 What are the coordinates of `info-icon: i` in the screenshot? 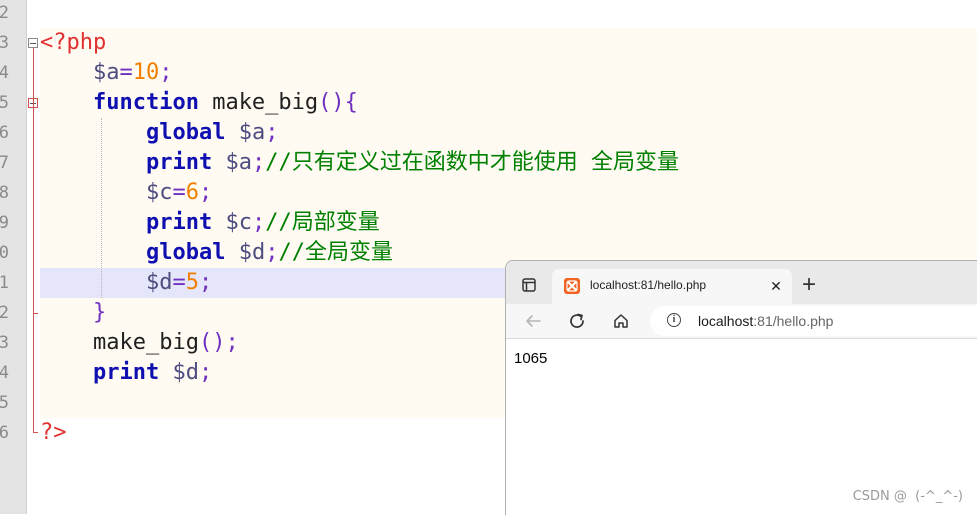 It's located at (674, 320).